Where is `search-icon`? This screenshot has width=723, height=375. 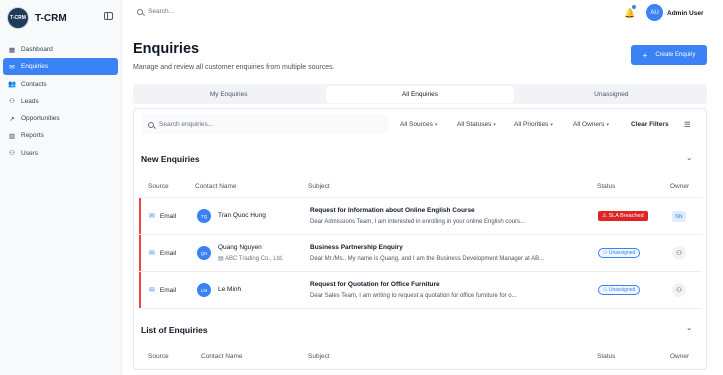 search-icon is located at coordinates (140, 11).